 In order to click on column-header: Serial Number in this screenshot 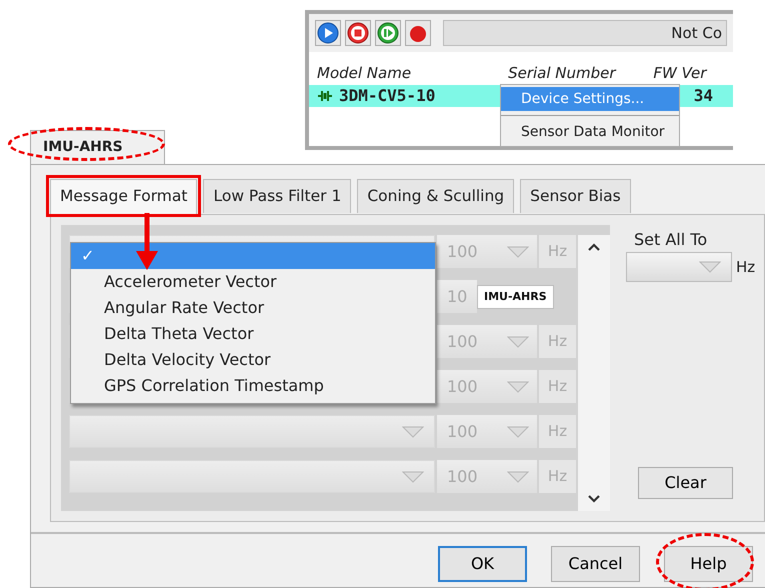, I will do `click(563, 73)`.